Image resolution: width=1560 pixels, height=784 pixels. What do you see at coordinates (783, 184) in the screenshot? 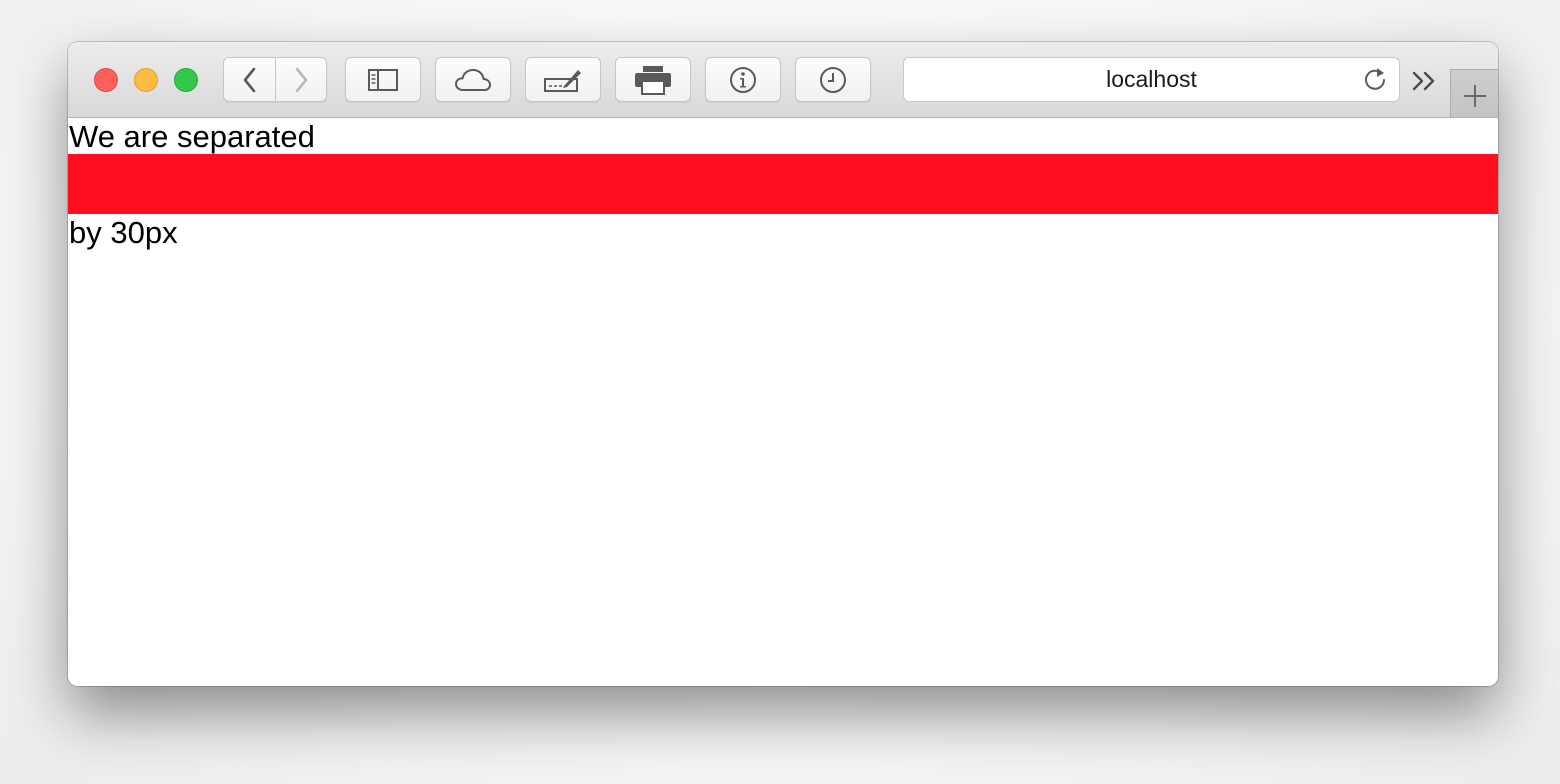
I see `red-separator-block` at bounding box center [783, 184].